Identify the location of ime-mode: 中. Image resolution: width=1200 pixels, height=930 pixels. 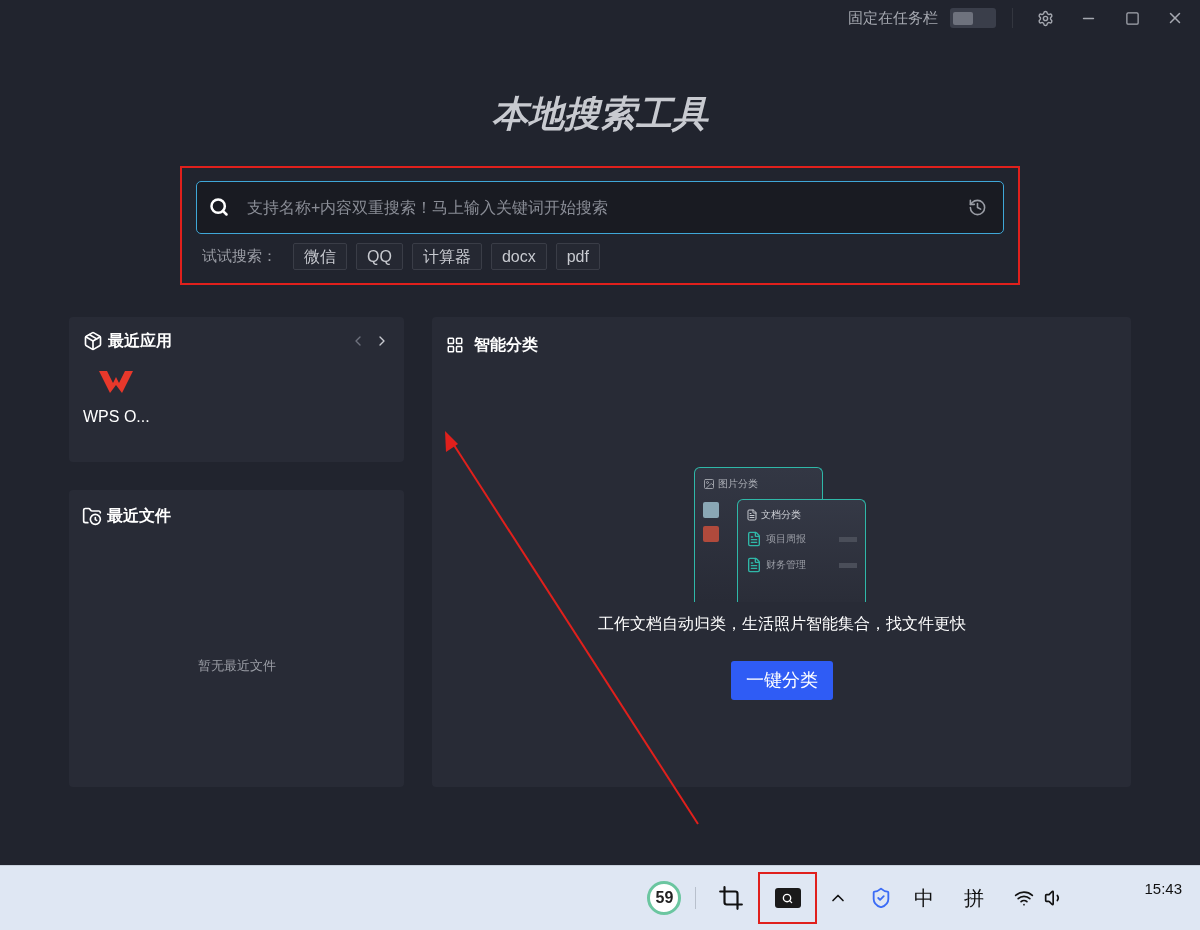
(924, 898).